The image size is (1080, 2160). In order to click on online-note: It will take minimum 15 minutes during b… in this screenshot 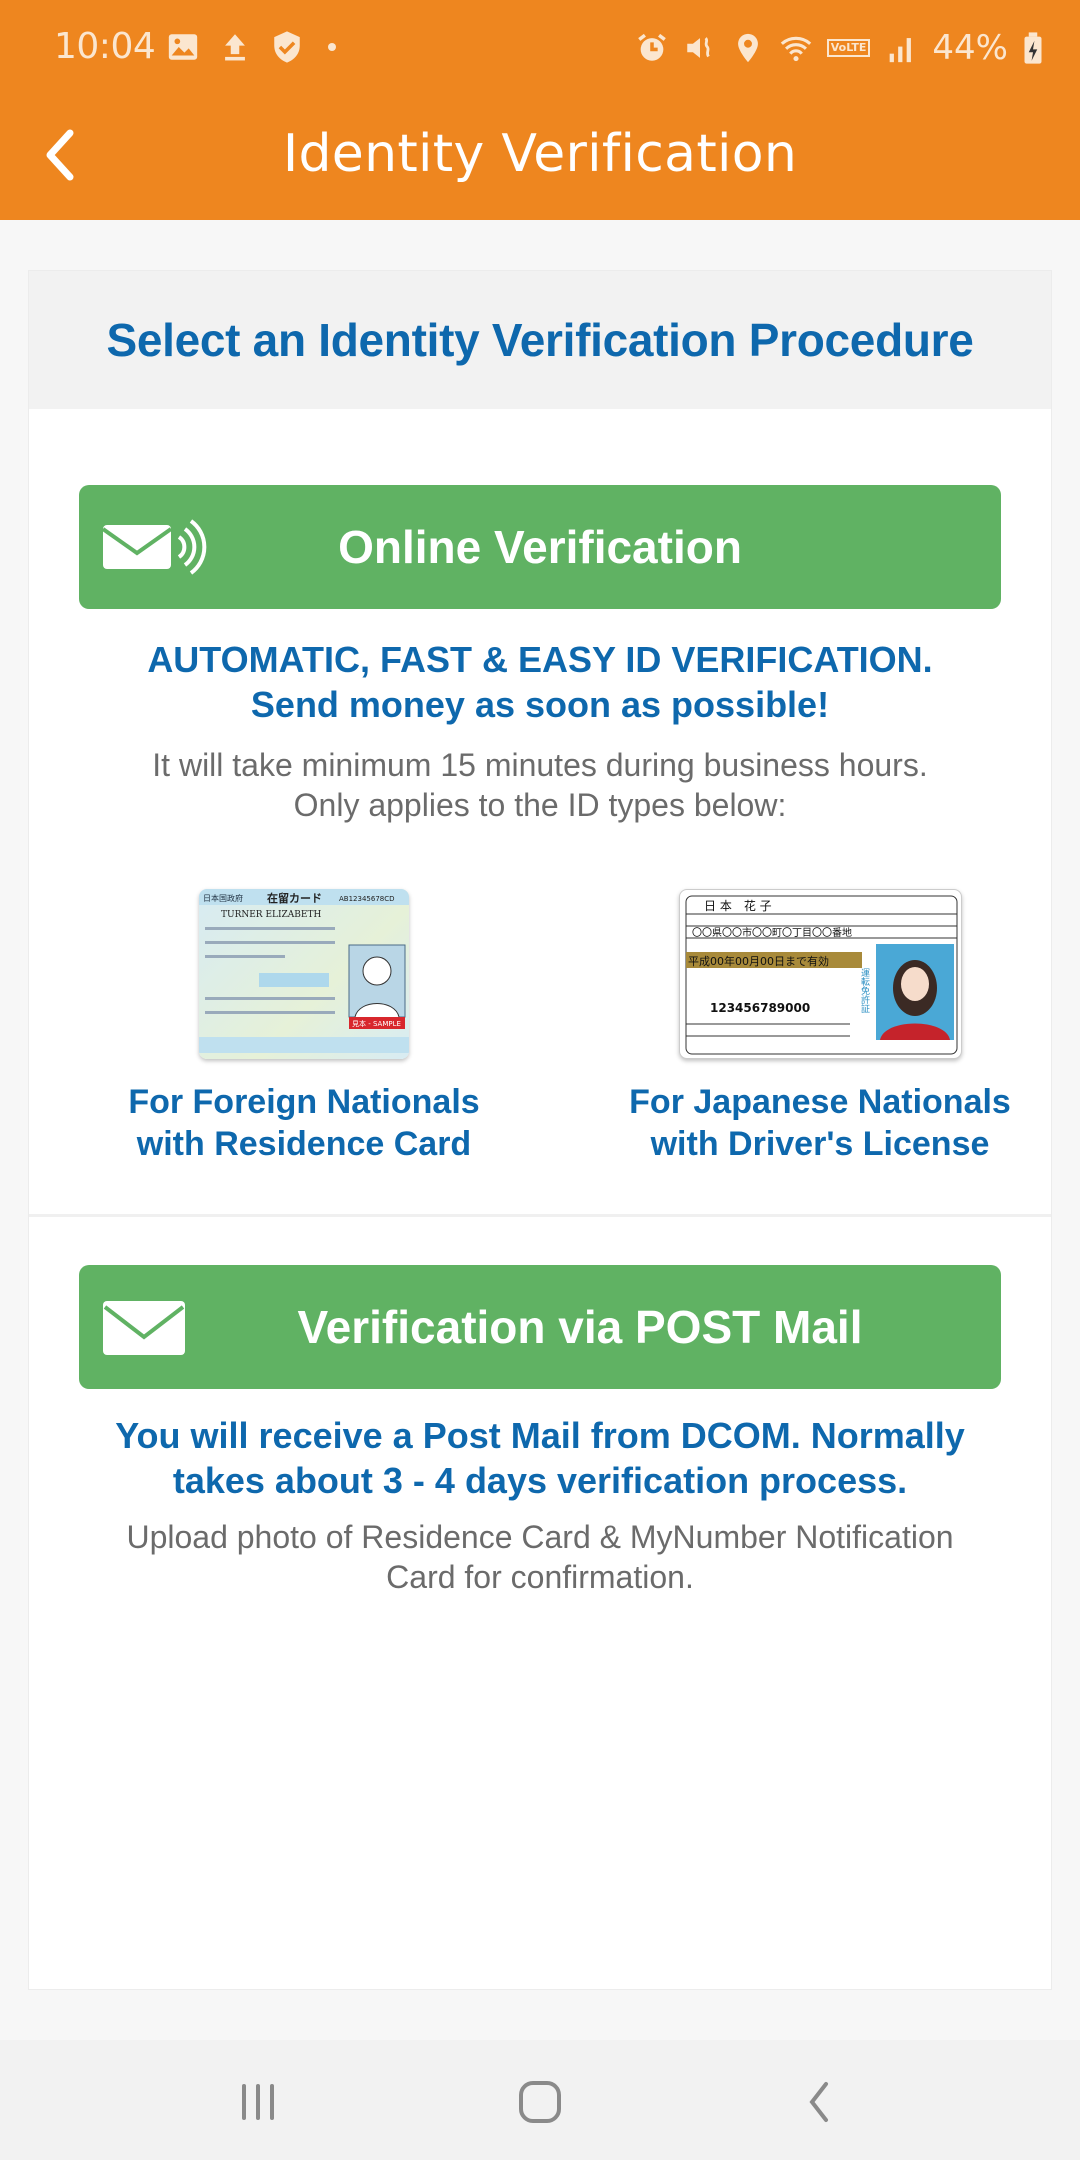, I will do `click(540, 785)`.